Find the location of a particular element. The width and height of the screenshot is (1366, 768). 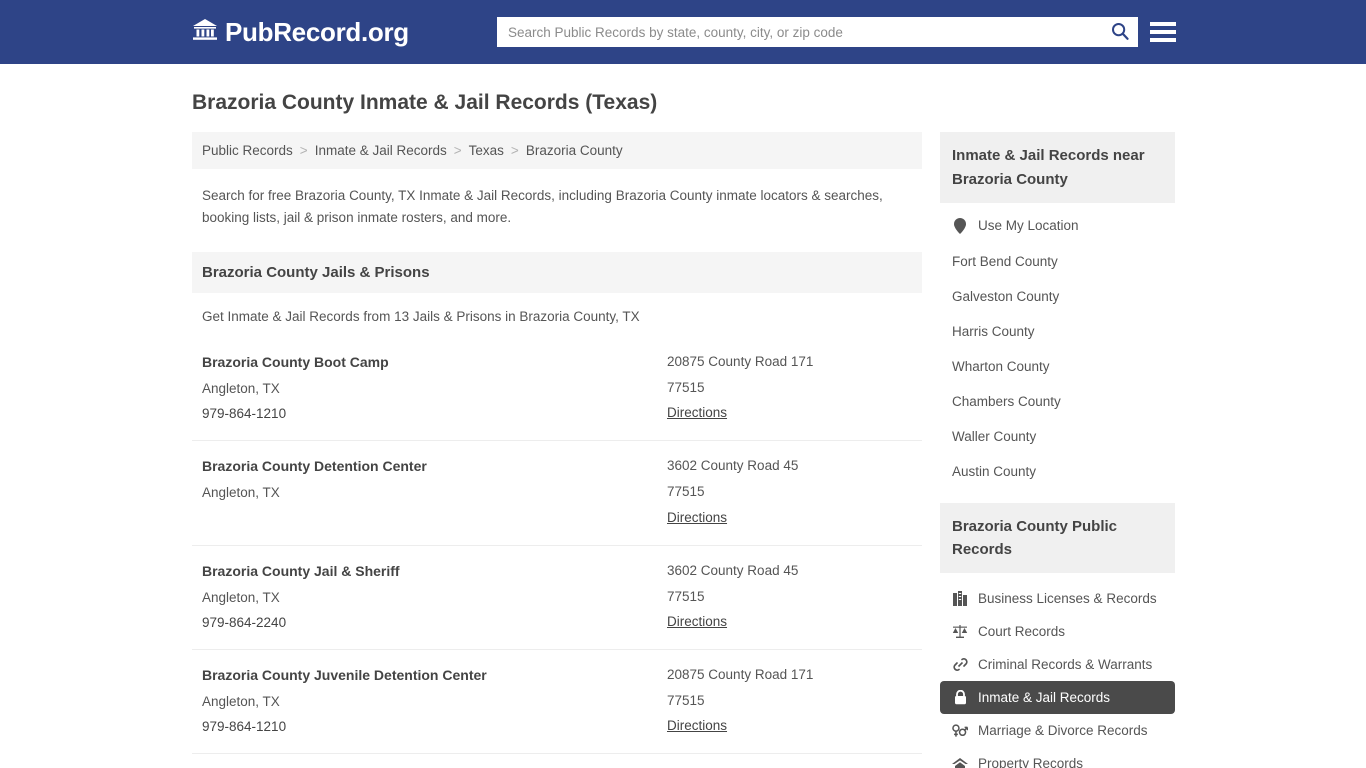

sidebar-item-waller-county: Waller County is located at coordinates (1057, 436).